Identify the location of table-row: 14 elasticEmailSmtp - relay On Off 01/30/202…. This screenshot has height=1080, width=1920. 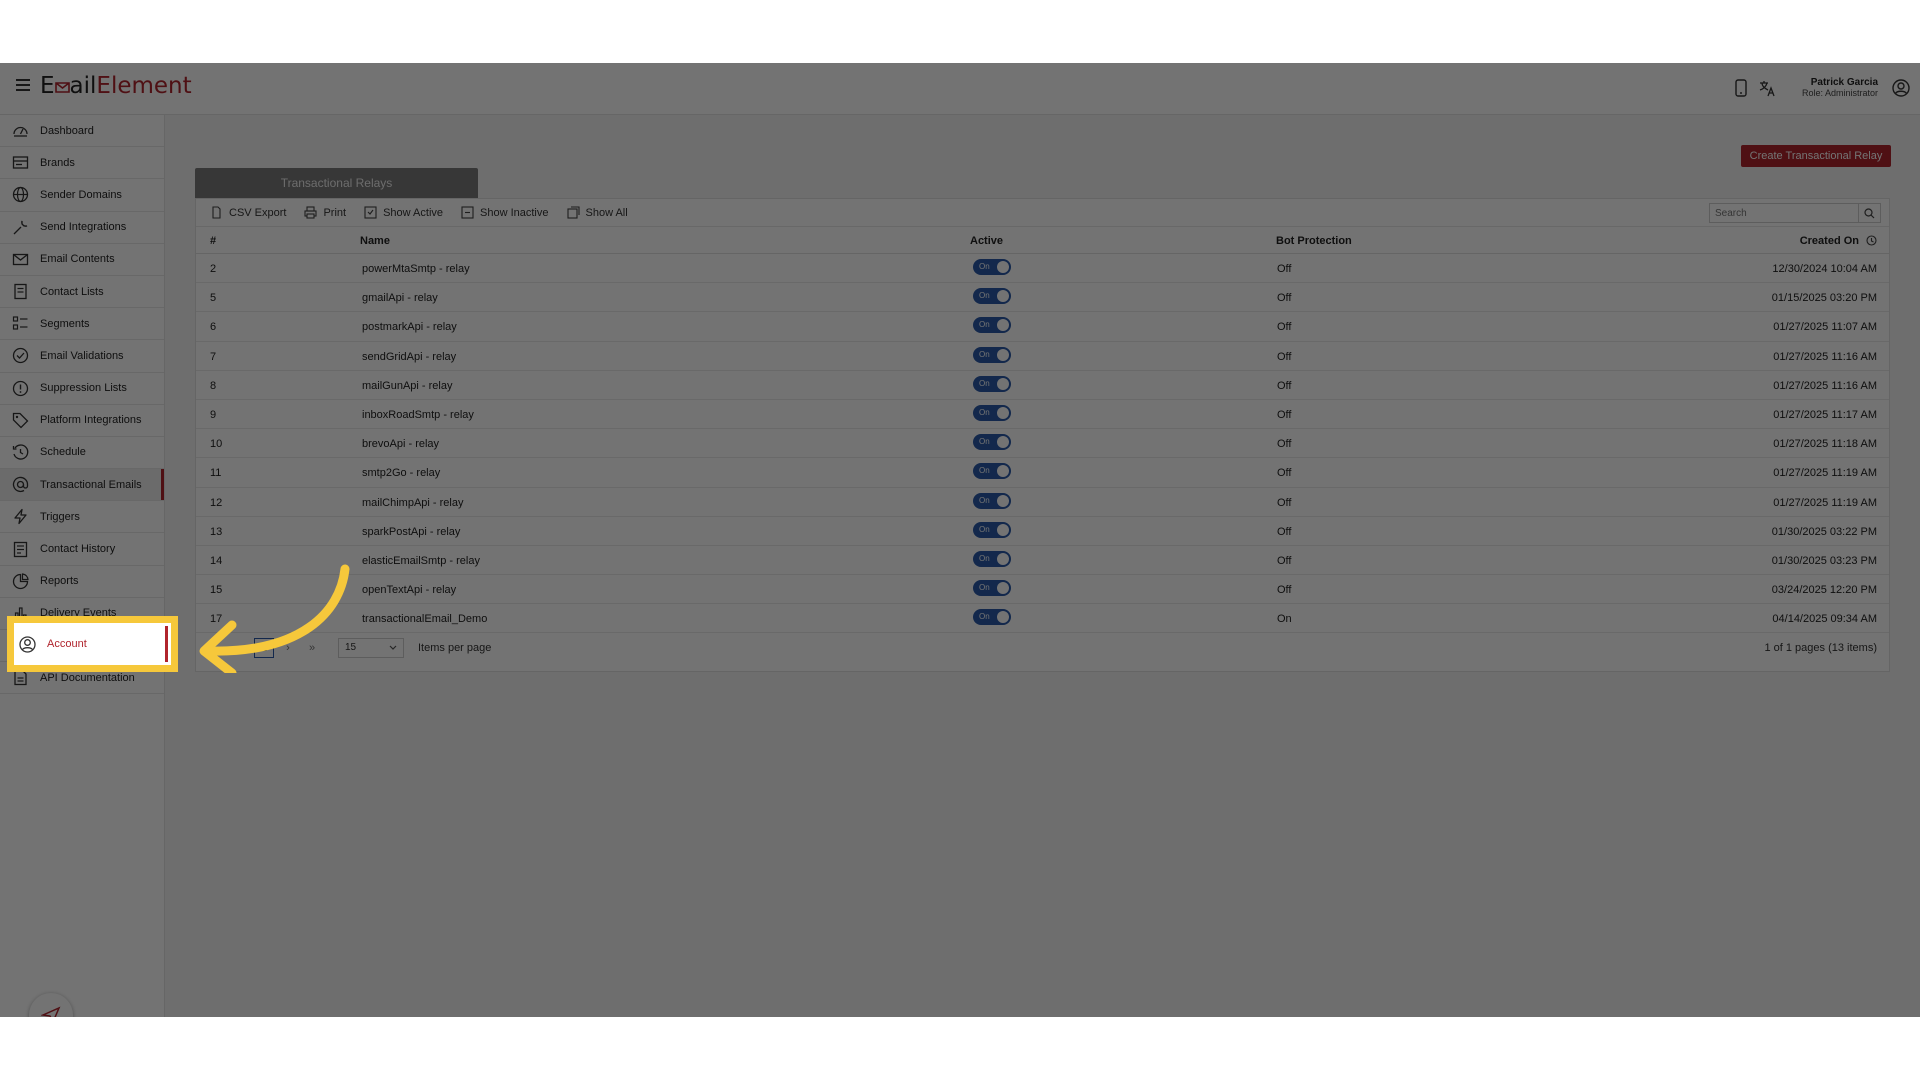
(1042, 561).